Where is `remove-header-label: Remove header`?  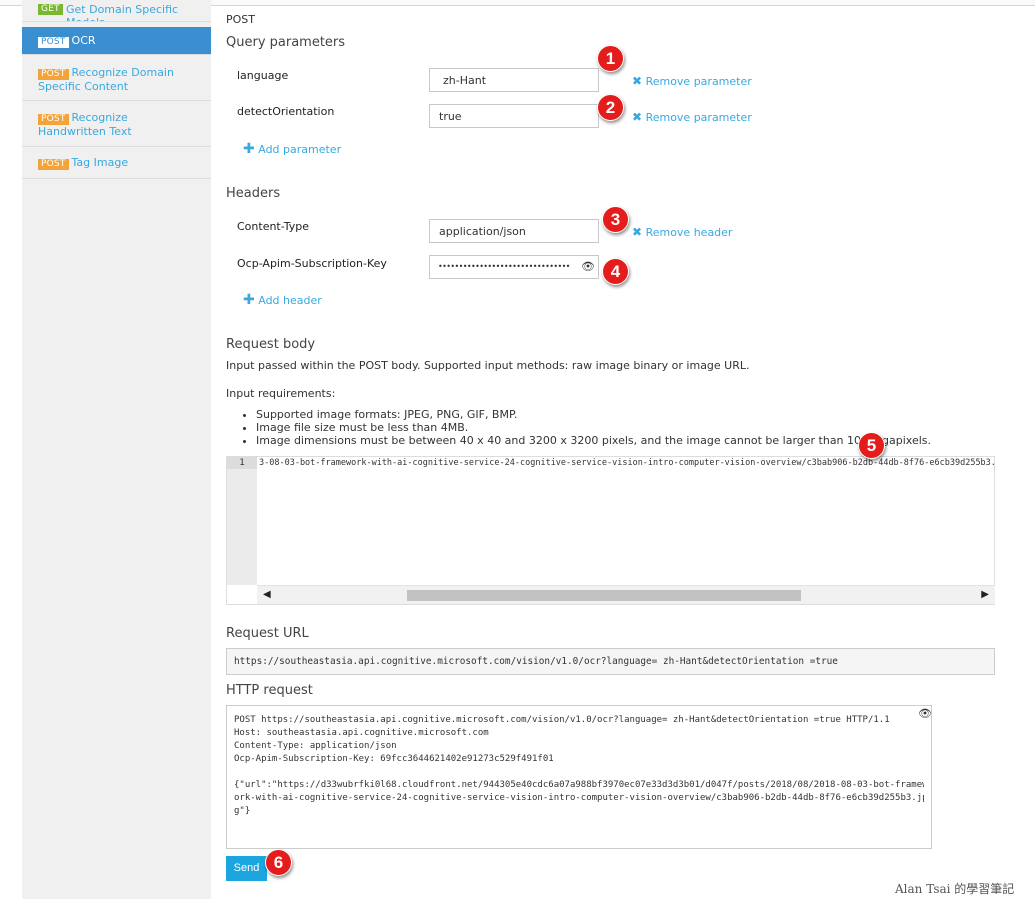
remove-header-label: Remove header is located at coordinates (689, 232).